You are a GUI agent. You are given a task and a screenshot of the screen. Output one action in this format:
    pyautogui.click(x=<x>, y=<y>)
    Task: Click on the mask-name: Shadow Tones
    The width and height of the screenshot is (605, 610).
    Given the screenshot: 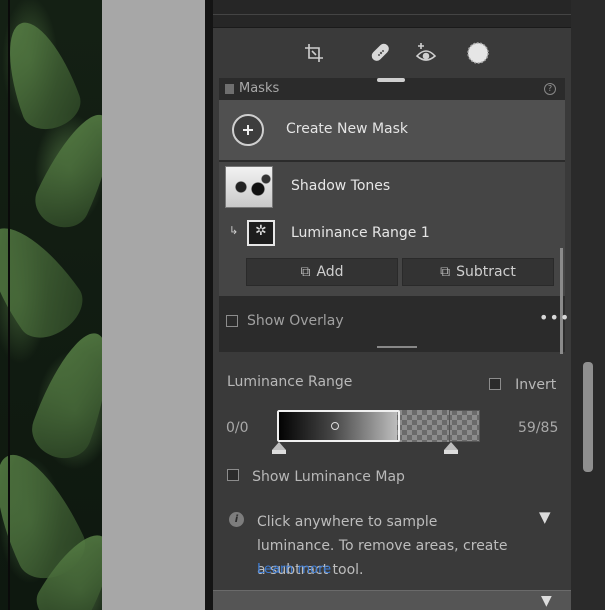 What is the action you would take?
    pyautogui.click(x=340, y=186)
    